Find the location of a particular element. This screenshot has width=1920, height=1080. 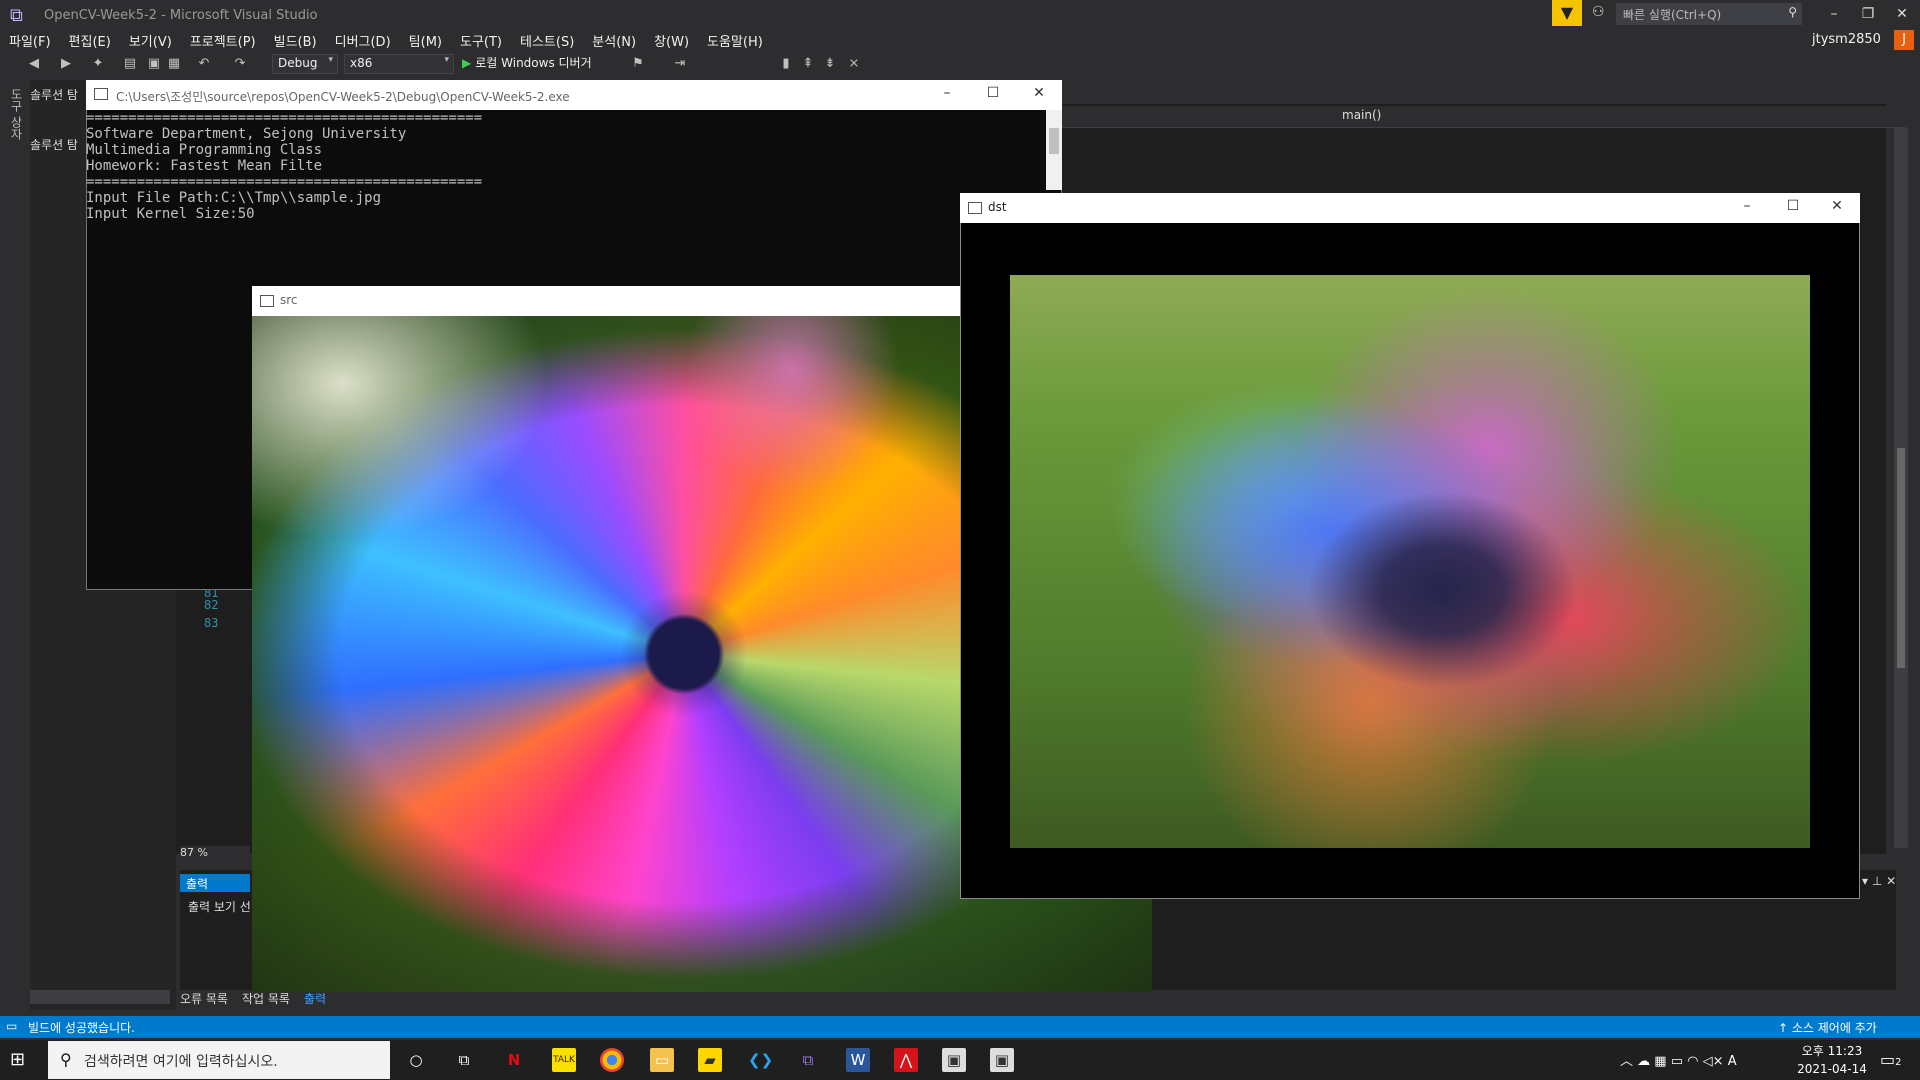

taskbar-search-input: ⚲ 검색하려면 여기에 입력하십시오. is located at coordinates (219, 1060).